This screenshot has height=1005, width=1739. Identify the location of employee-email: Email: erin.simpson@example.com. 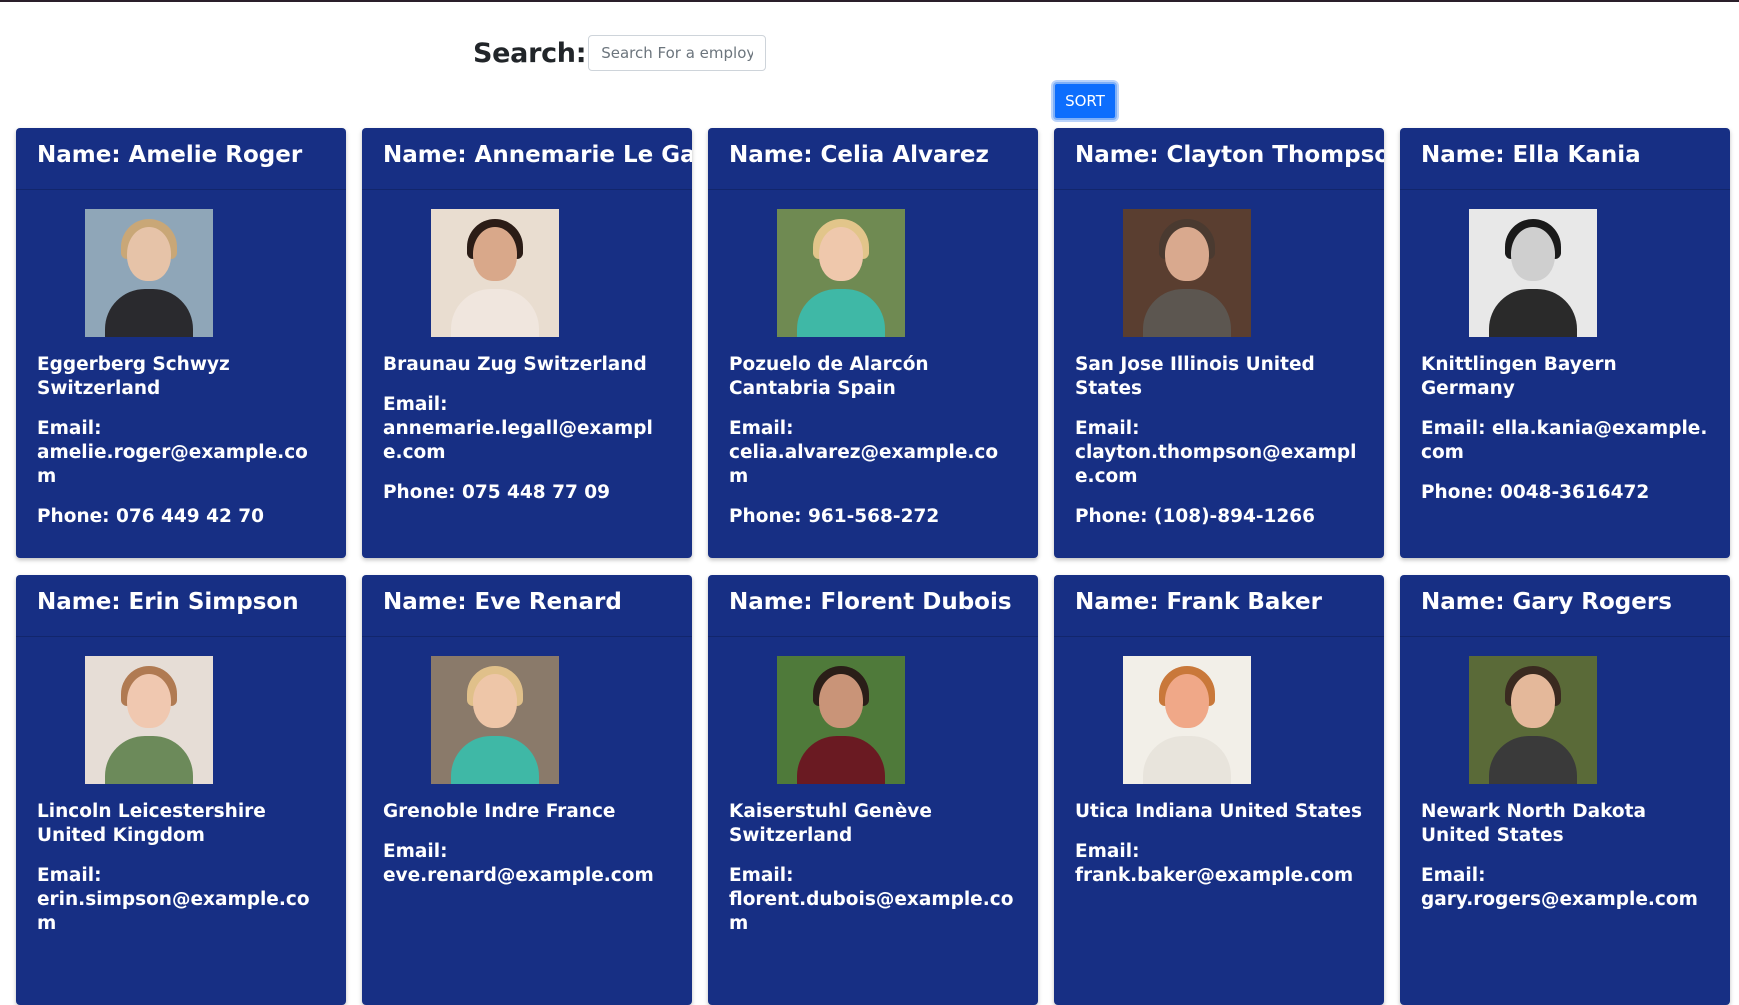
(181, 900).